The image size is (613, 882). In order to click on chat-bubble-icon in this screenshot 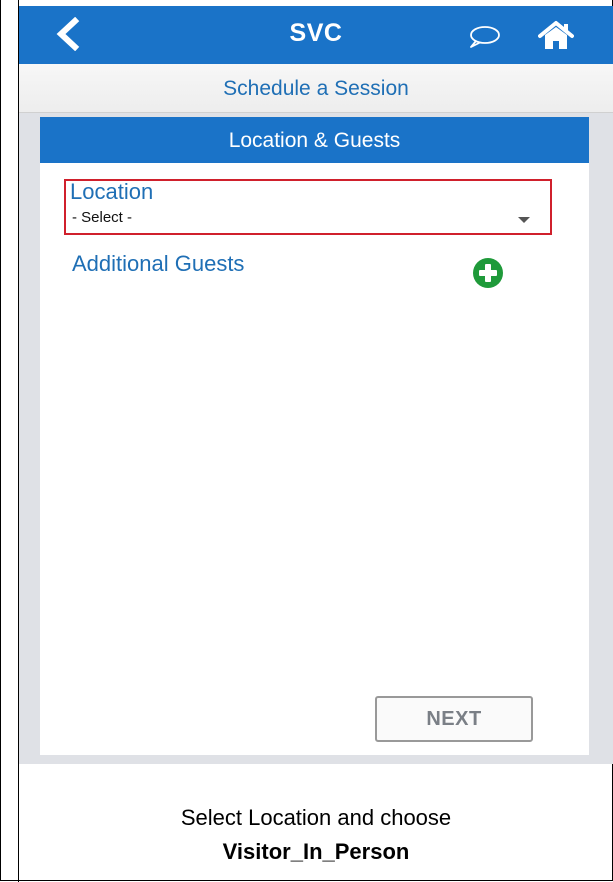, I will do `click(484, 37)`.